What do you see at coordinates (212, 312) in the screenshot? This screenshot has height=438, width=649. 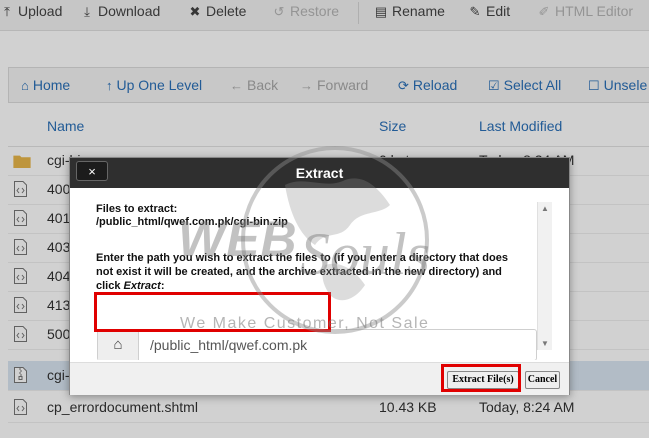 I see `path-highlight-box` at bounding box center [212, 312].